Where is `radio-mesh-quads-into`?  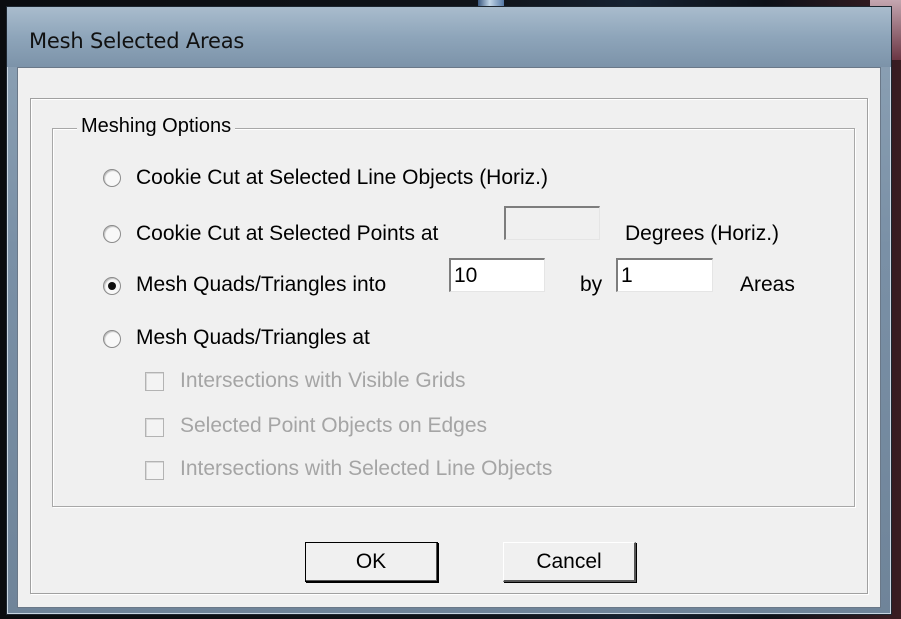
radio-mesh-quads-into is located at coordinates (112, 286).